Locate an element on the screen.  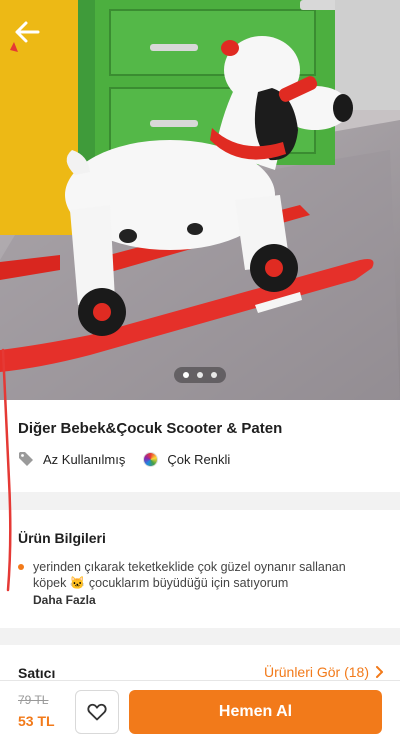
more-link: Daha Fazla is located at coordinates (64, 600).